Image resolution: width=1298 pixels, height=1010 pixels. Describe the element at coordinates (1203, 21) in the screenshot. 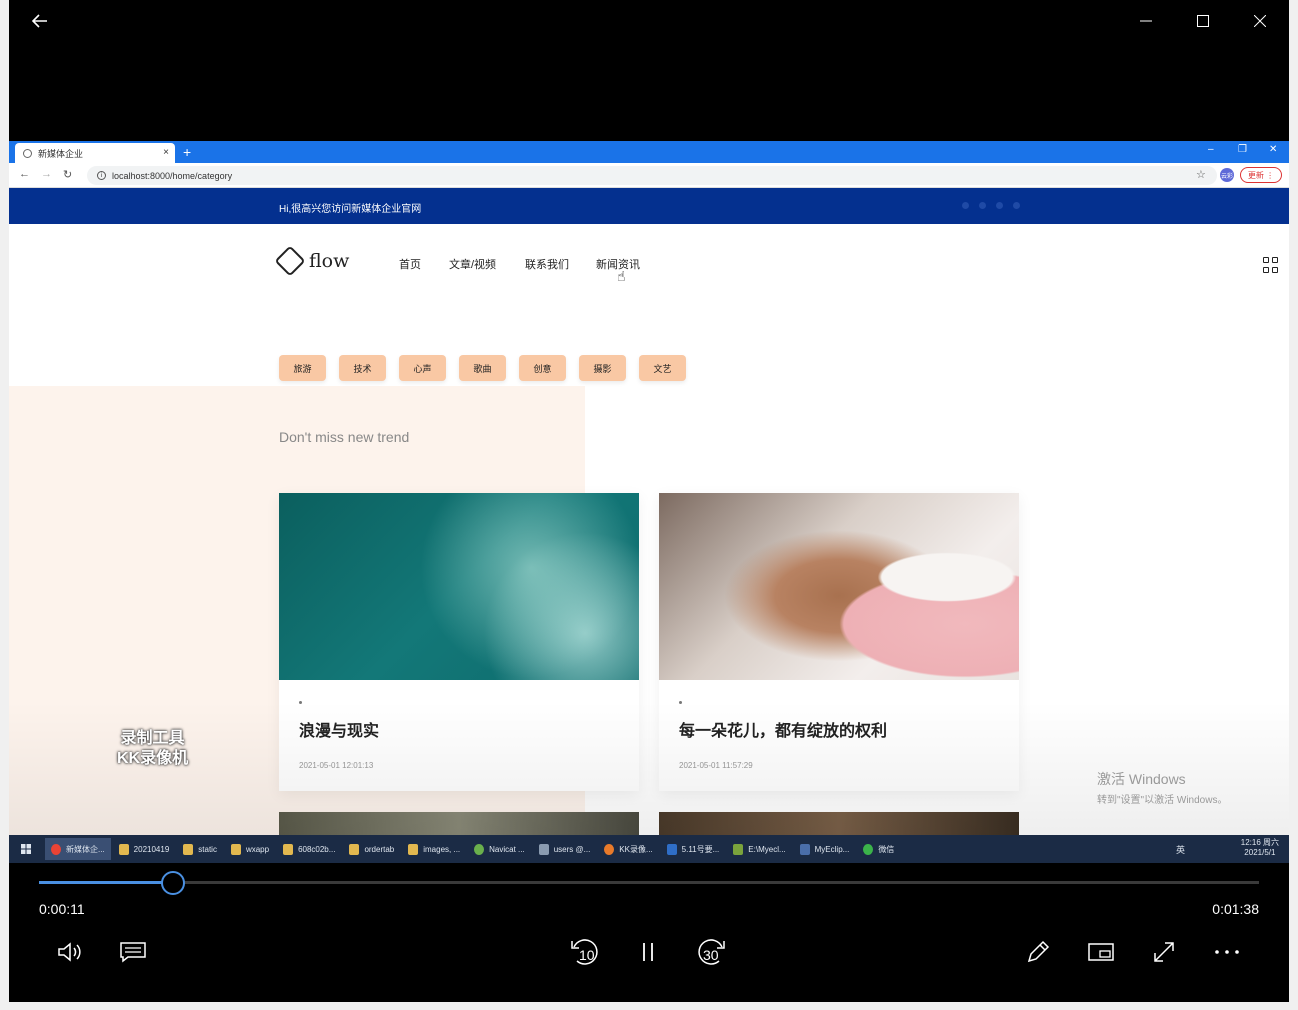

I see `maximize-button` at that location.